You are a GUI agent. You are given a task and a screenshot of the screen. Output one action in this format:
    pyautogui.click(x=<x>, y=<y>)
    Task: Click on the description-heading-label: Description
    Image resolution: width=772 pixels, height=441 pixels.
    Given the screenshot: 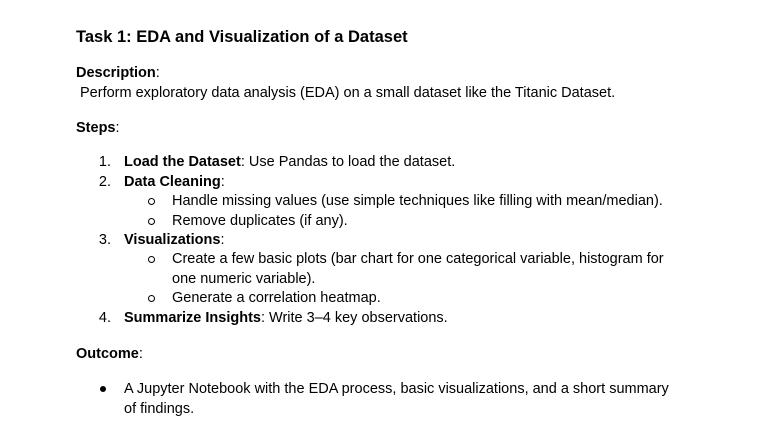 What is the action you would take?
    pyautogui.click(x=116, y=73)
    